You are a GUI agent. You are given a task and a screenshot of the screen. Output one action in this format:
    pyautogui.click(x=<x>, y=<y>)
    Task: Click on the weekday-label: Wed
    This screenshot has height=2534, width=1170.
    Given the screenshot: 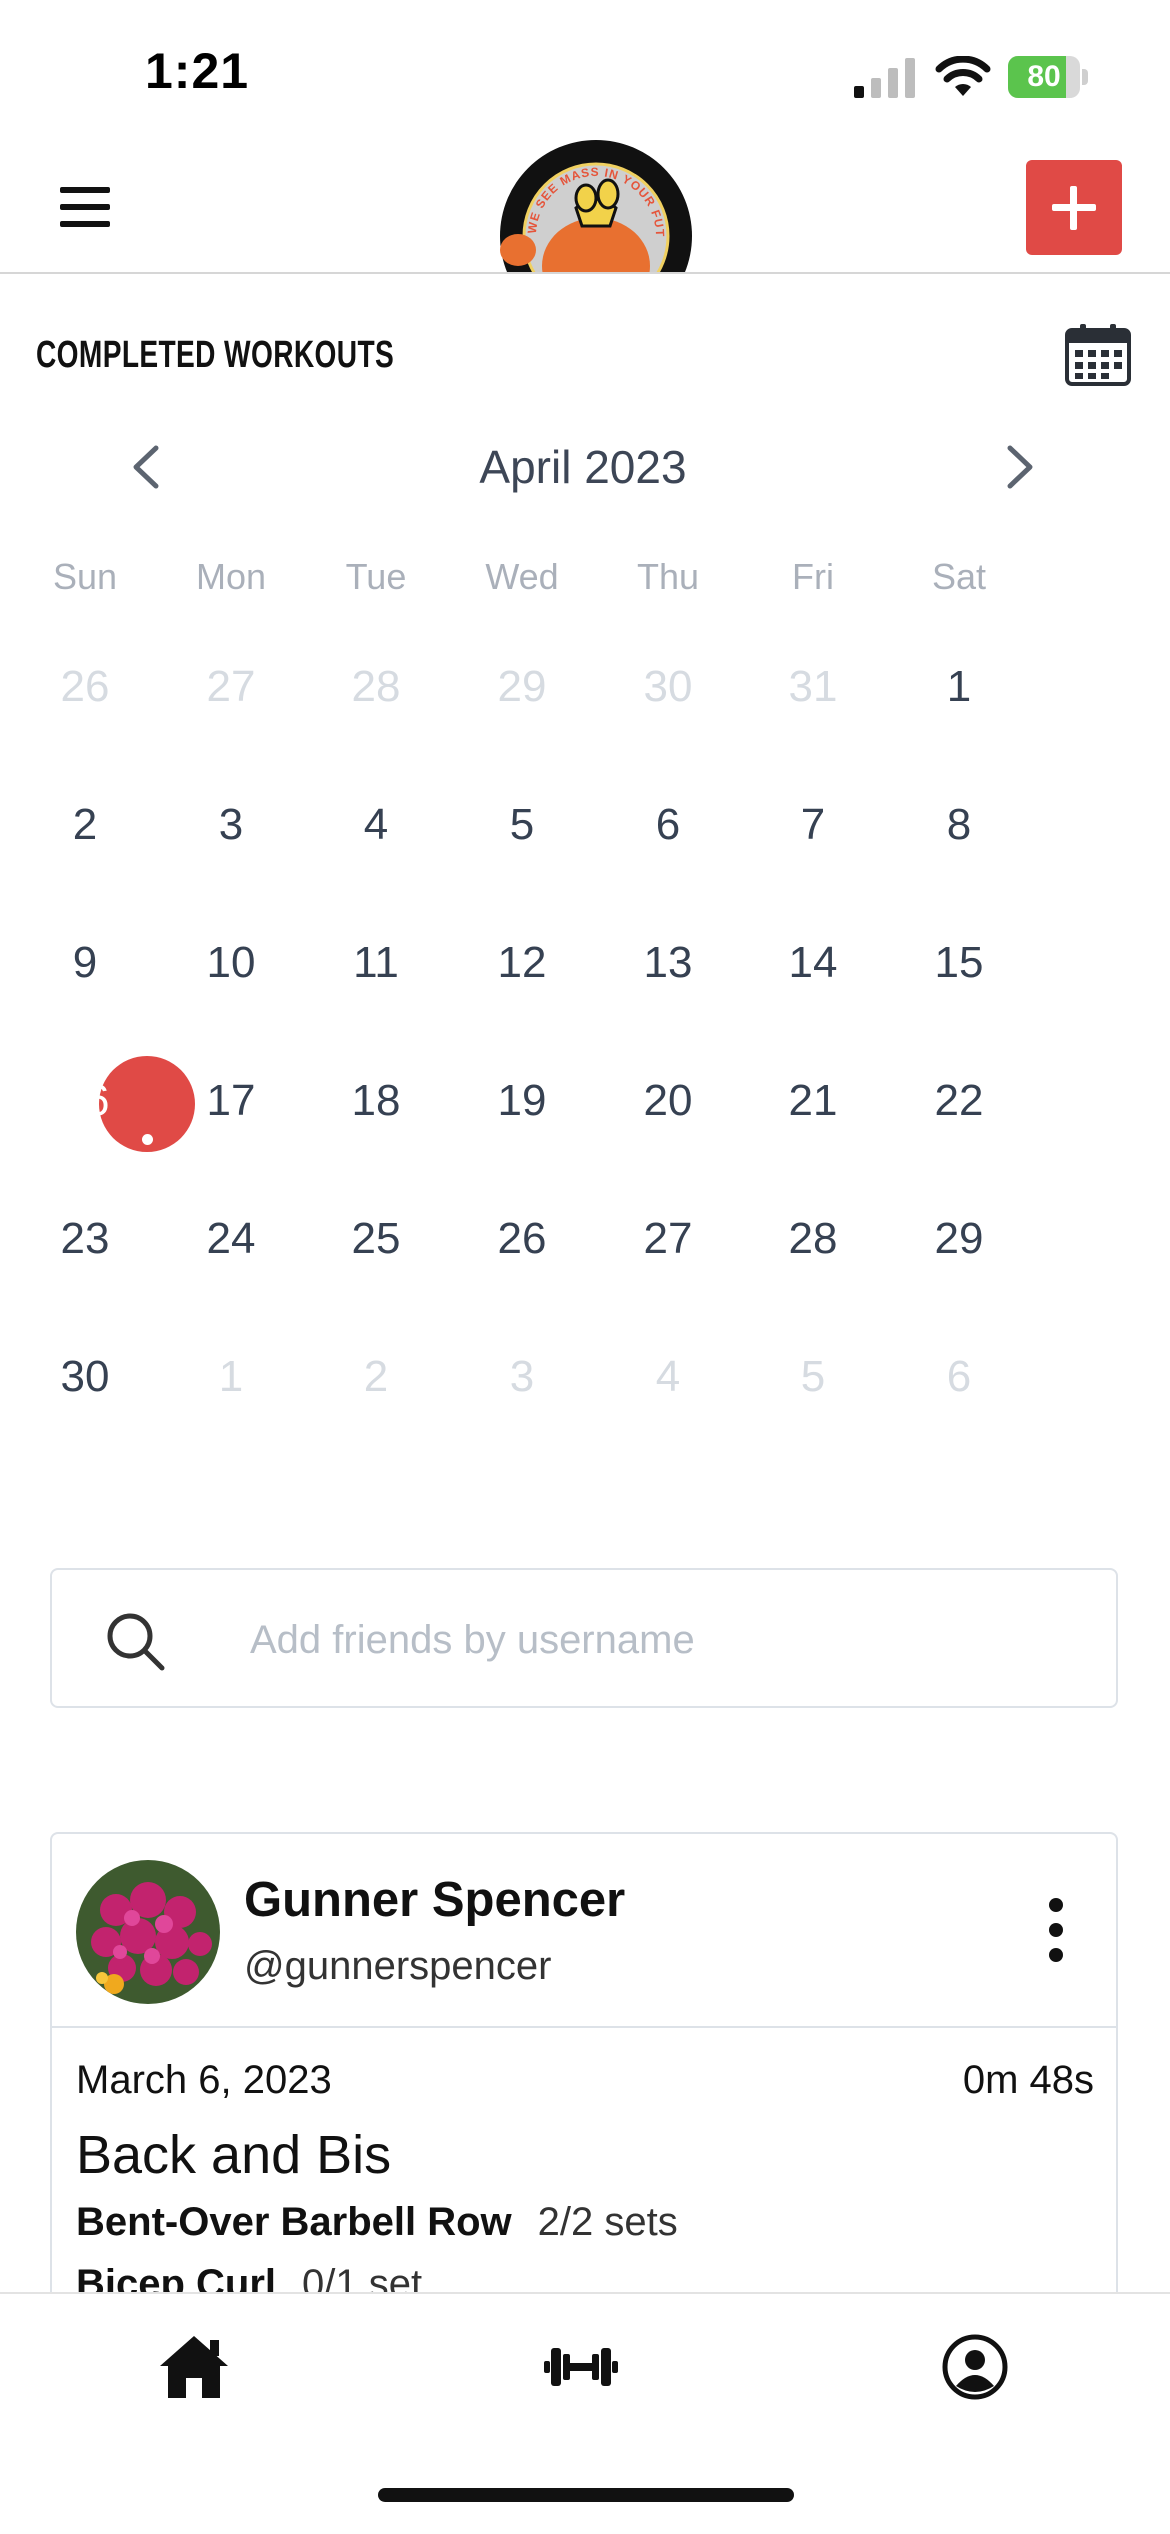 What is the action you would take?
    pyautogui.click(x=522, y=576)
    